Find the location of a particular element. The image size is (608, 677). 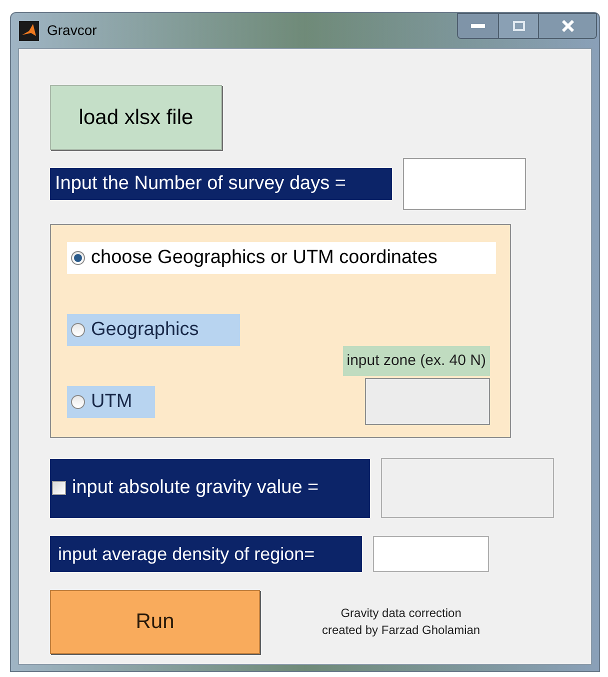

radio-option: UTM is located at coordinates (111, 402).